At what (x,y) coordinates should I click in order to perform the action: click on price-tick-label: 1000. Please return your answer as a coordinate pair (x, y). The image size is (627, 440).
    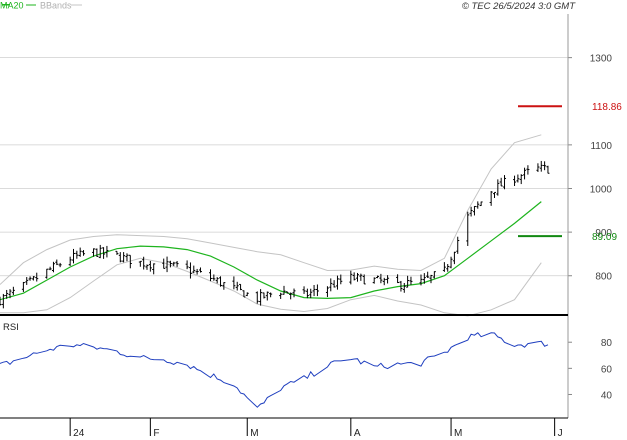
    Looking at the image, I should click on (601, 189).